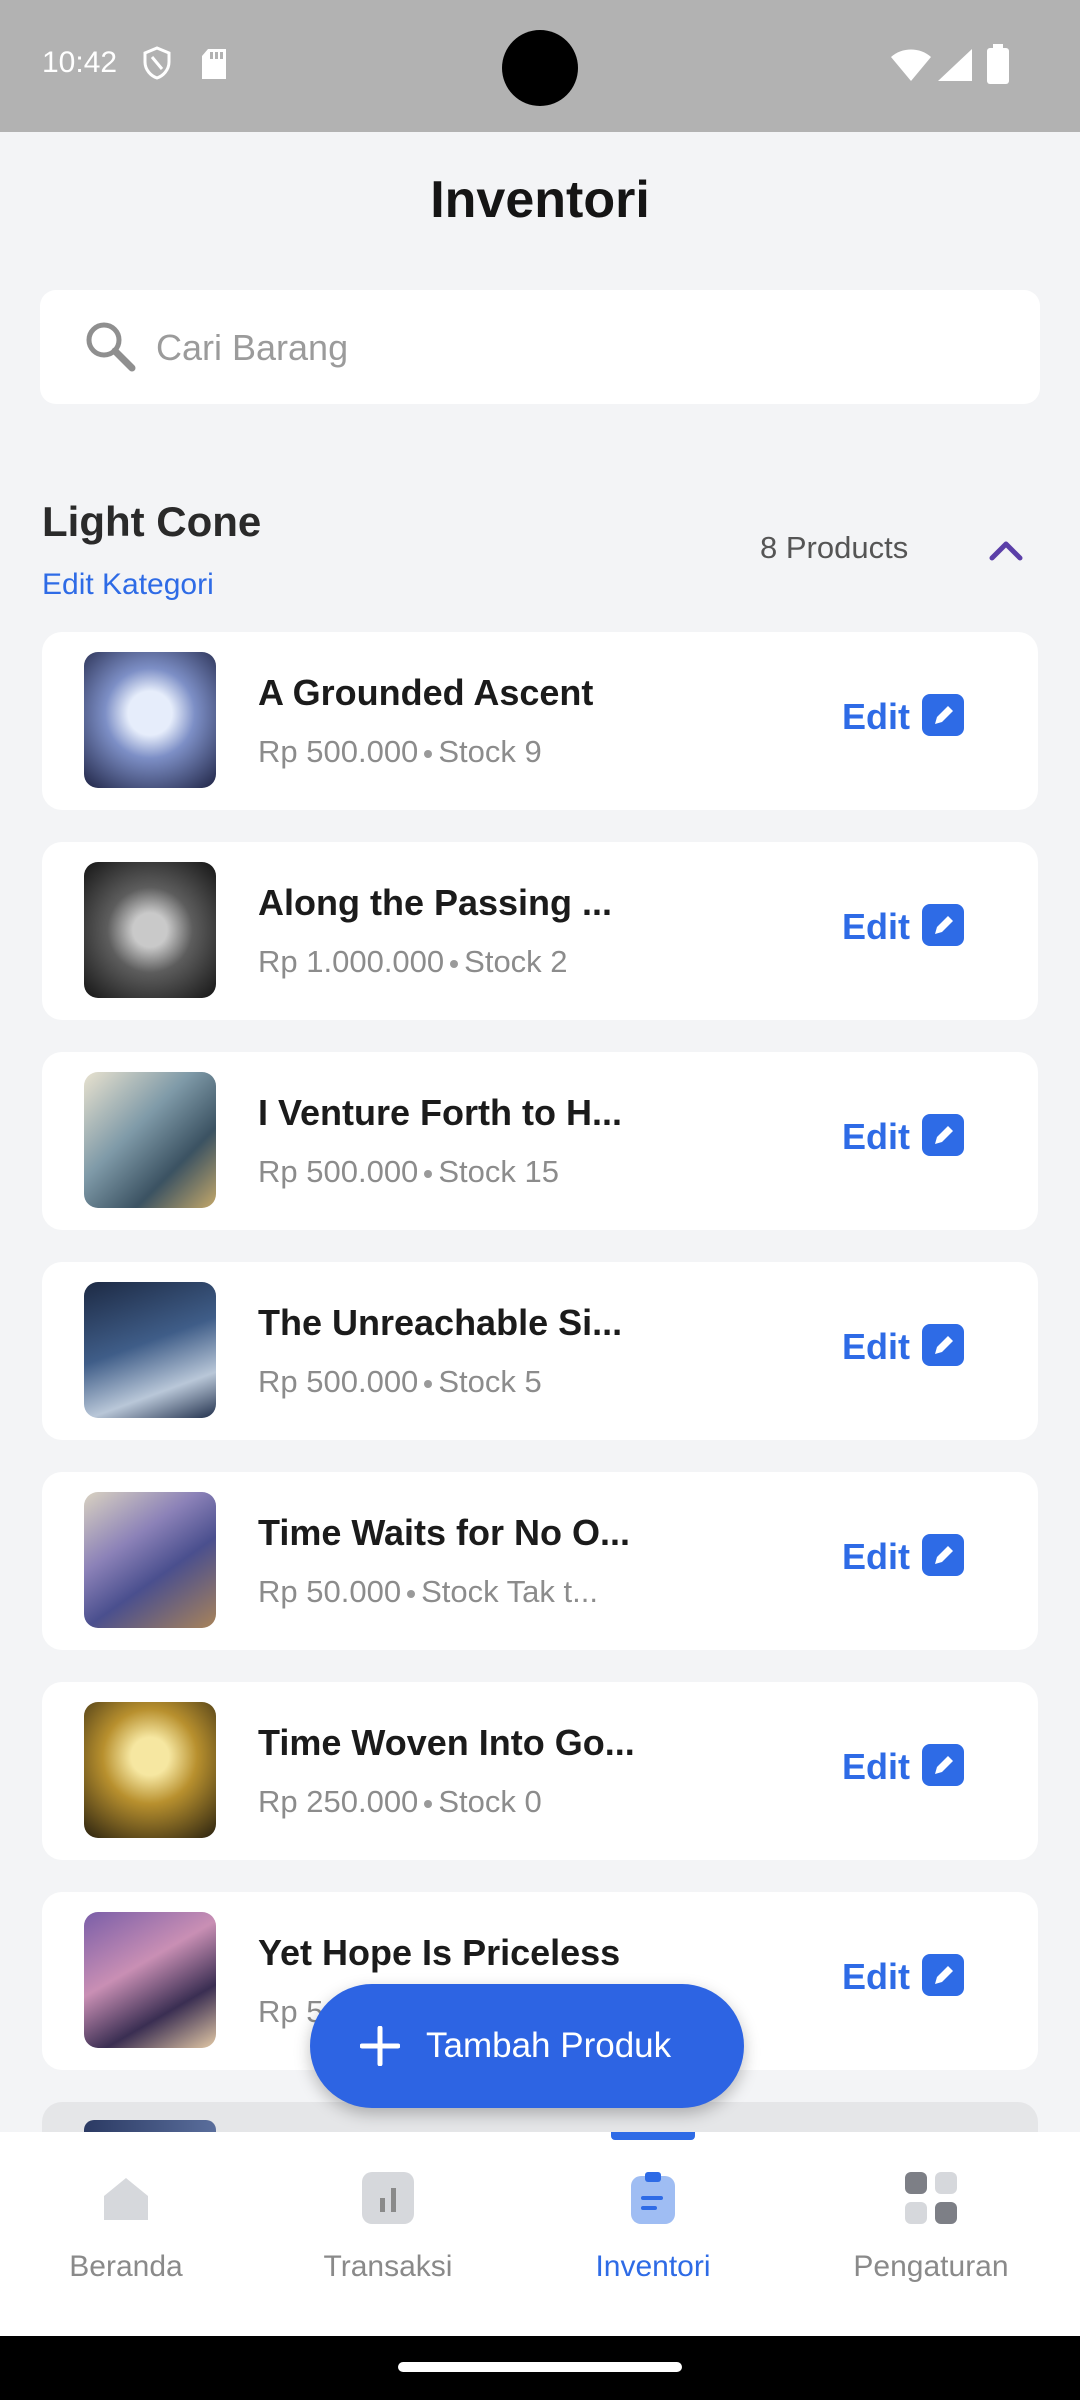 The height and width of the screenshot is (2400, 1080). Describe the element at coordinates (380, 2048) in the screenshot. I see `plus-icon` at that location.